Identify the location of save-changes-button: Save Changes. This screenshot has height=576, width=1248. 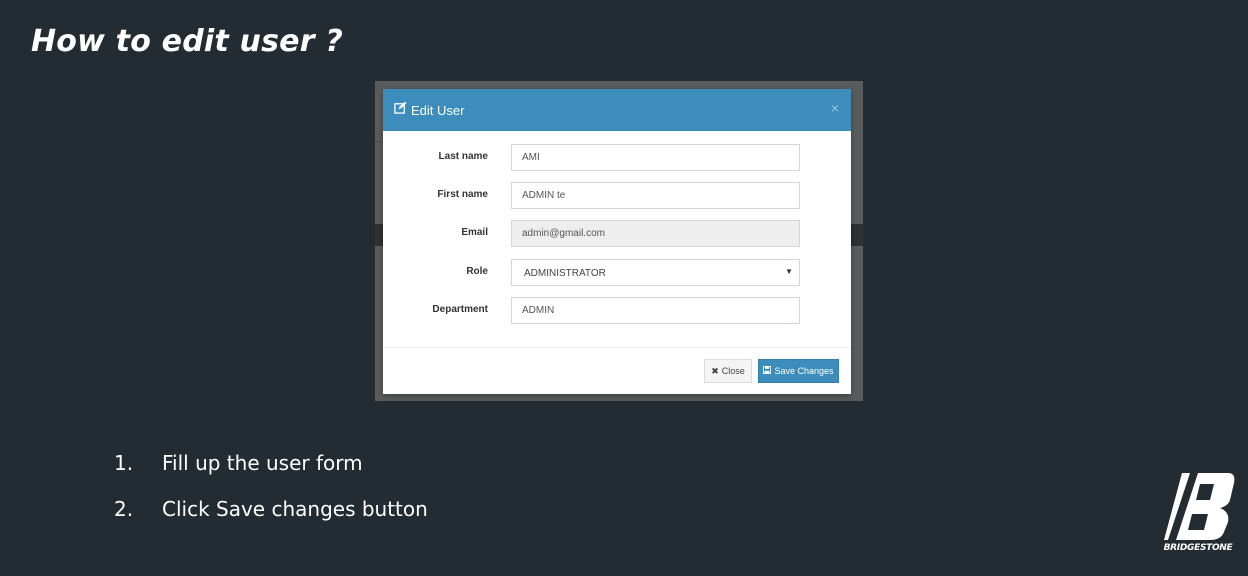
(798, 371).